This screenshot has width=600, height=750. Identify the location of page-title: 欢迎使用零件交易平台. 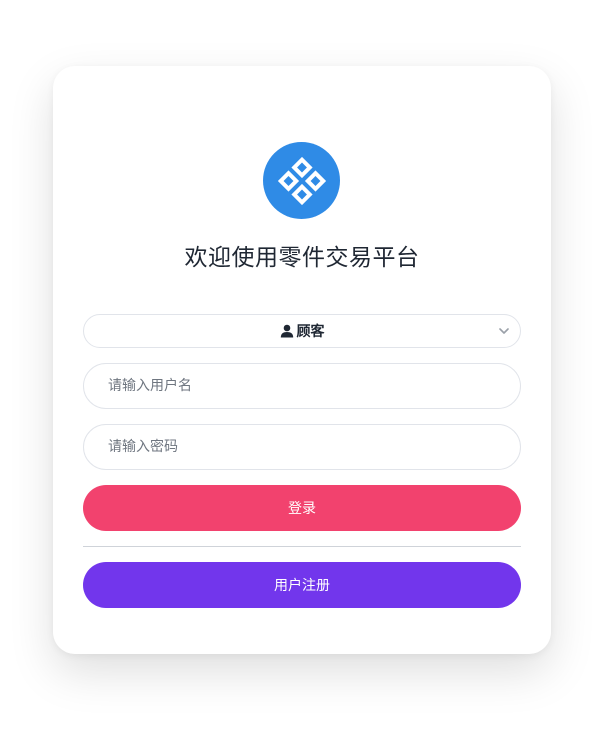
(302, 258).